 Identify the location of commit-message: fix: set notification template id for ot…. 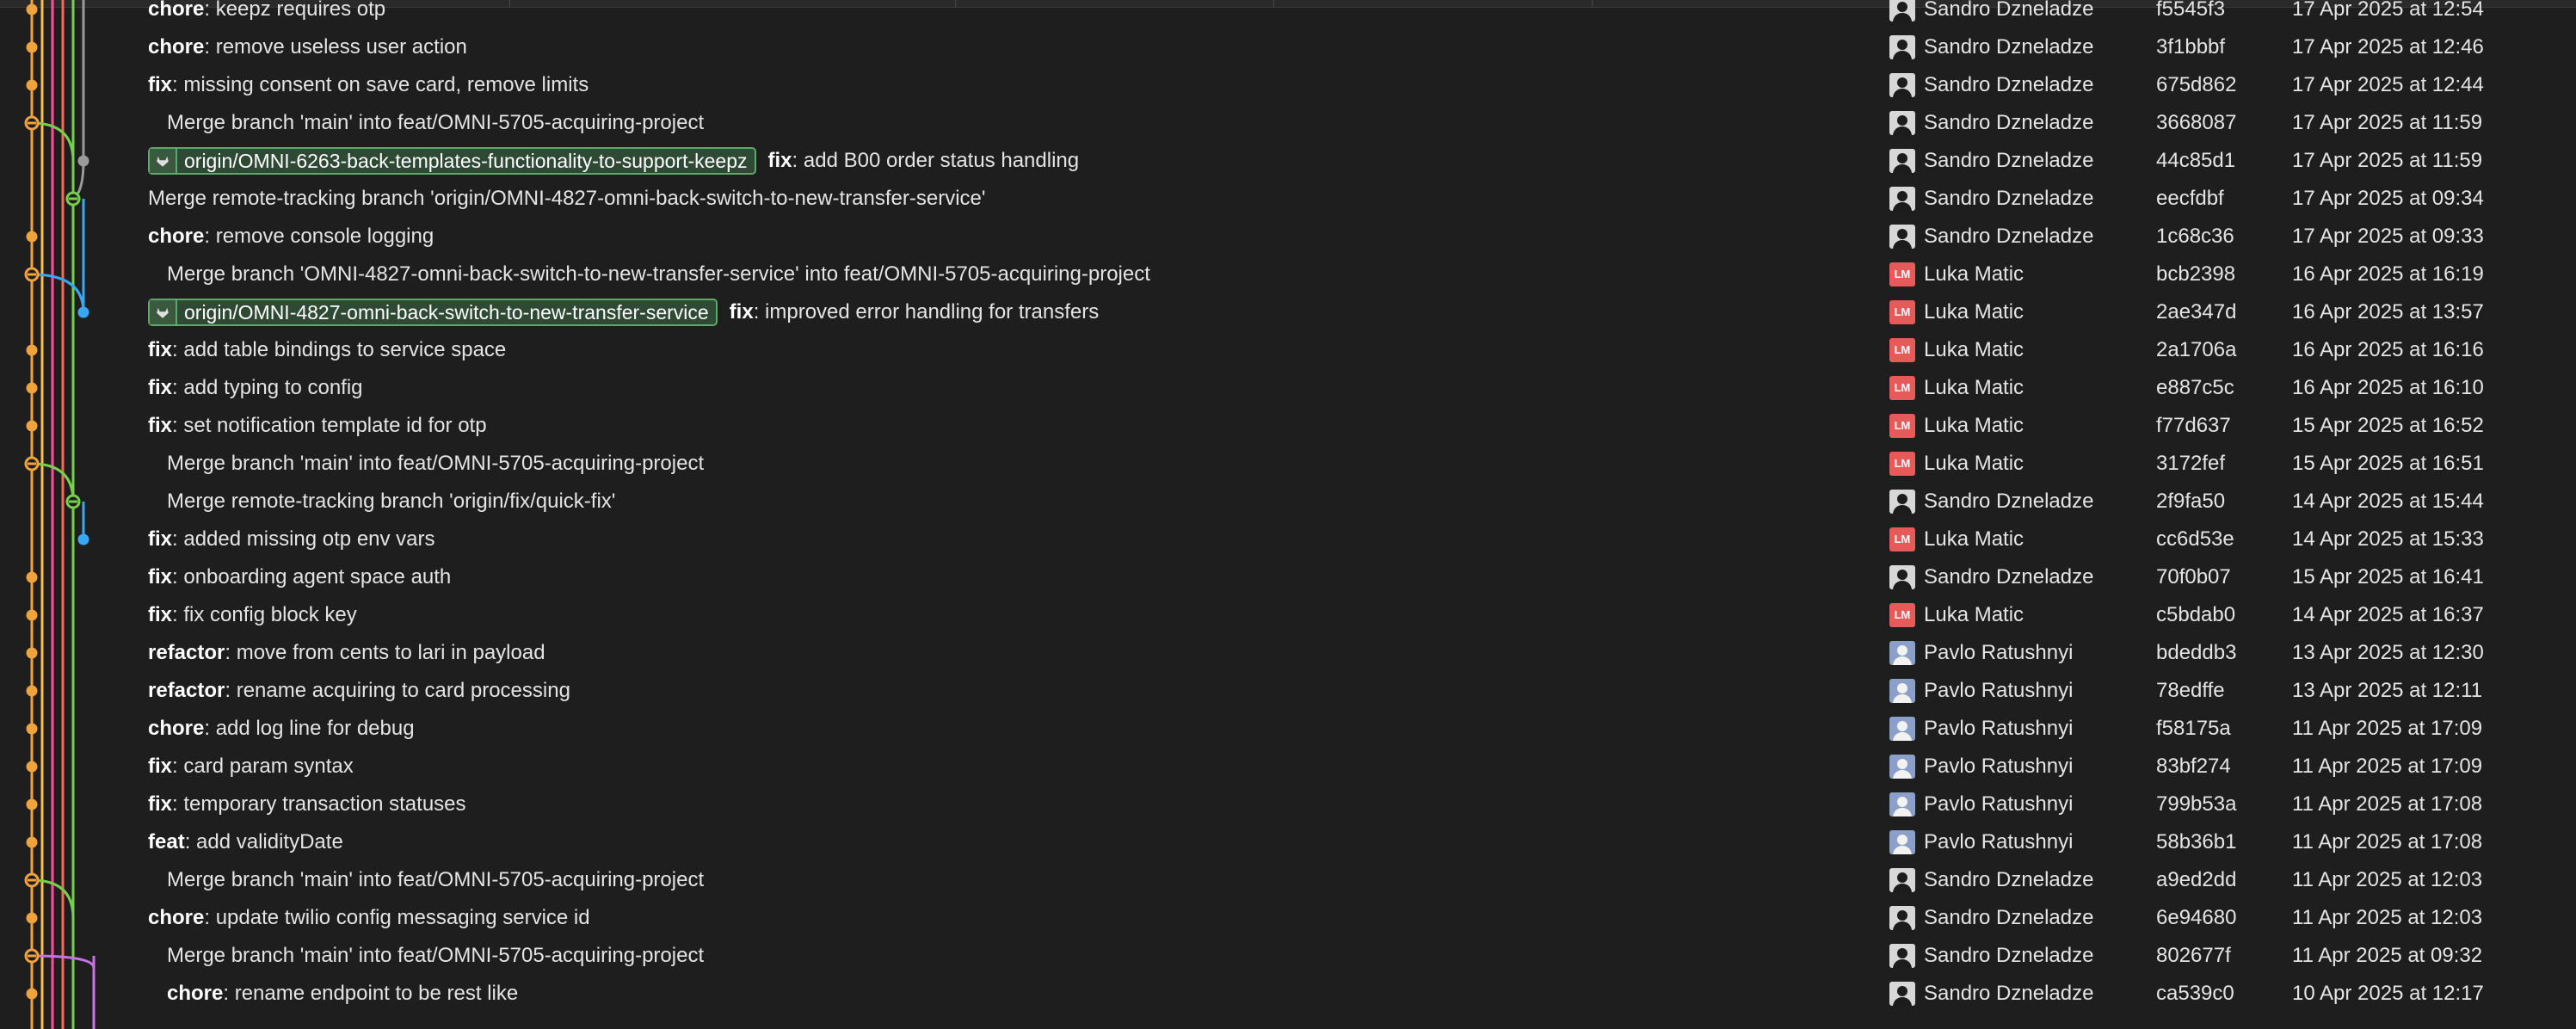
(317, 426).